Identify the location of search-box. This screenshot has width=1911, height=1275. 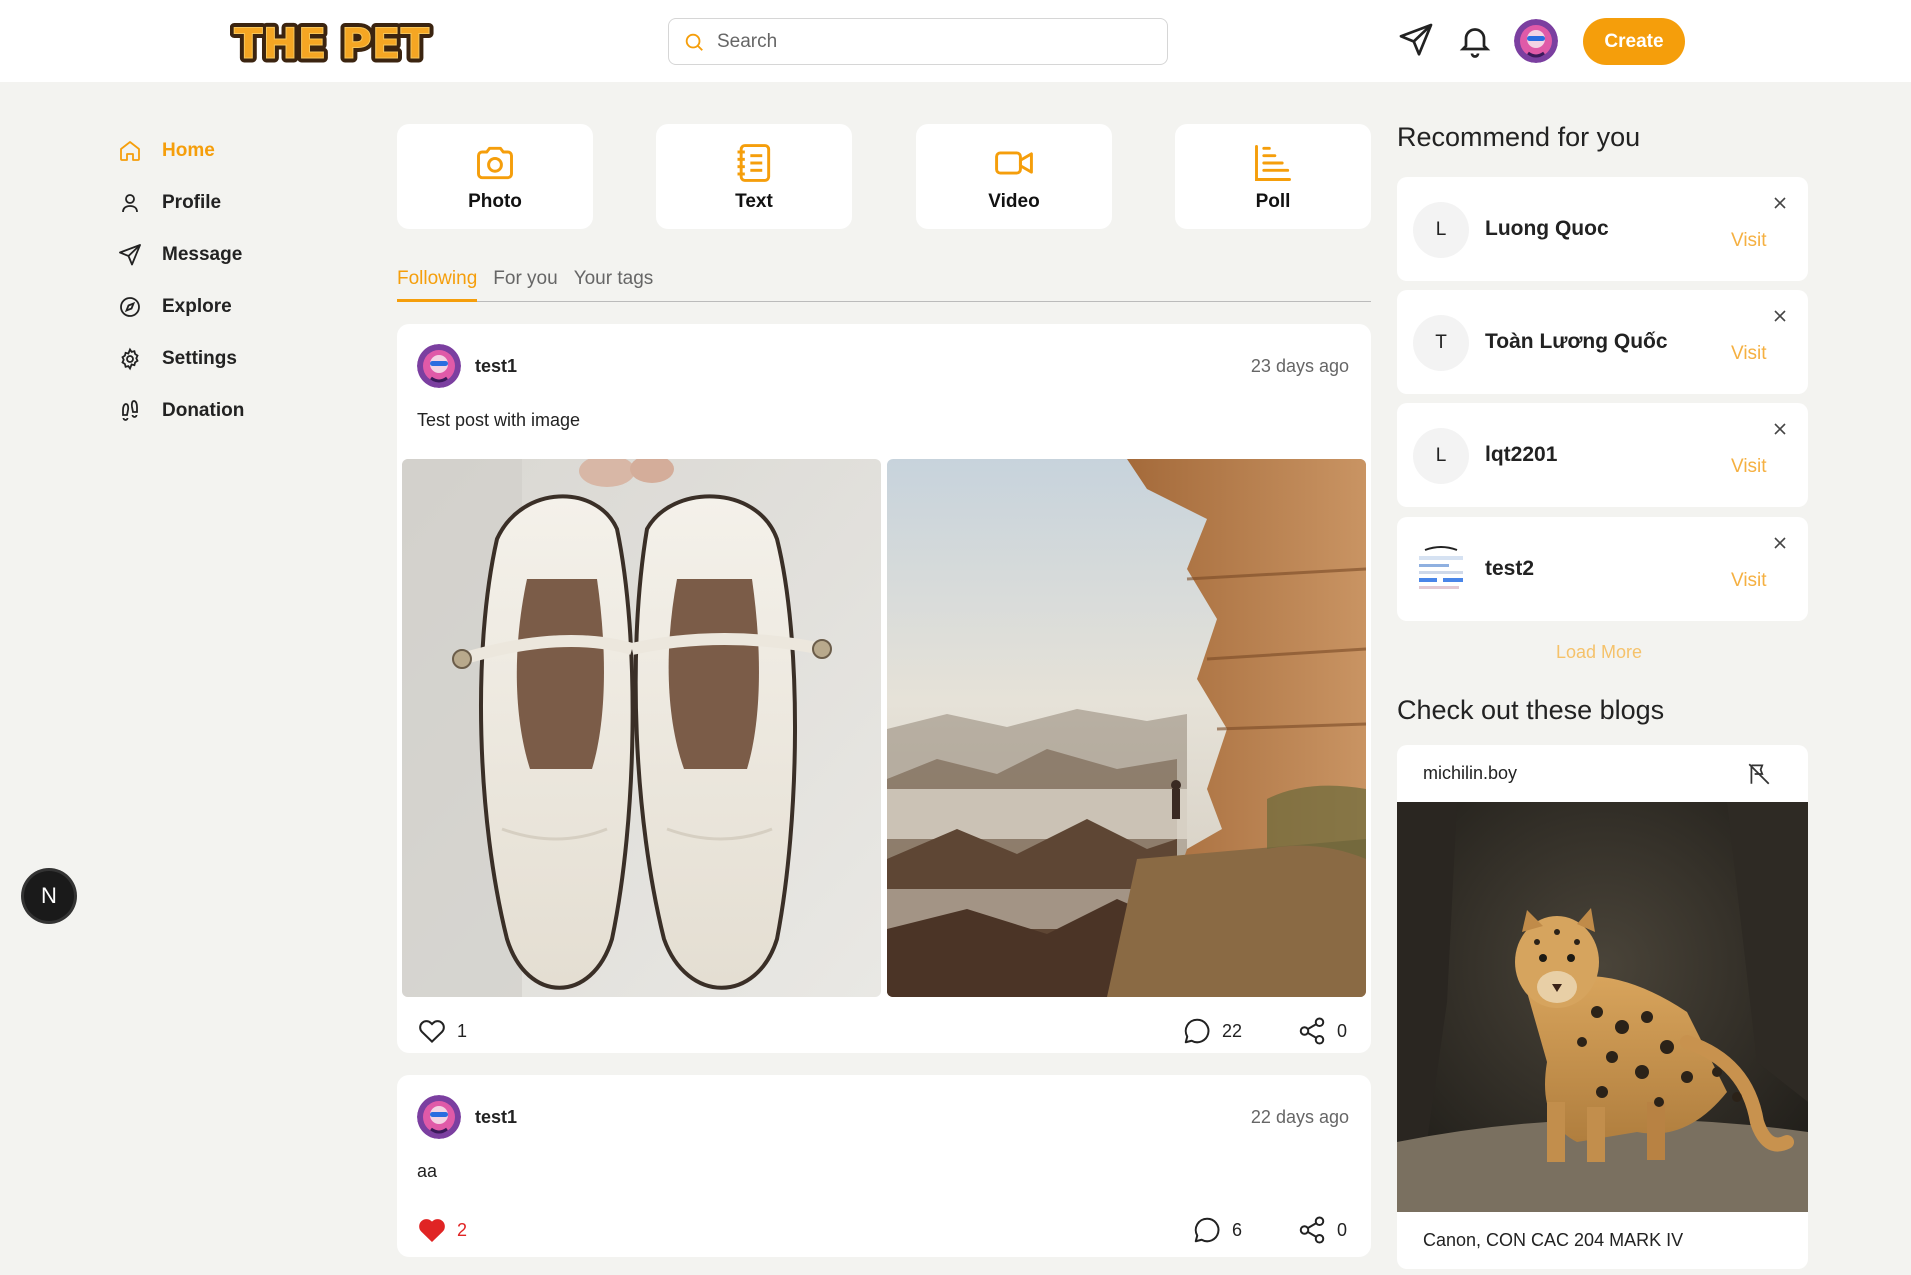
(918, 41).